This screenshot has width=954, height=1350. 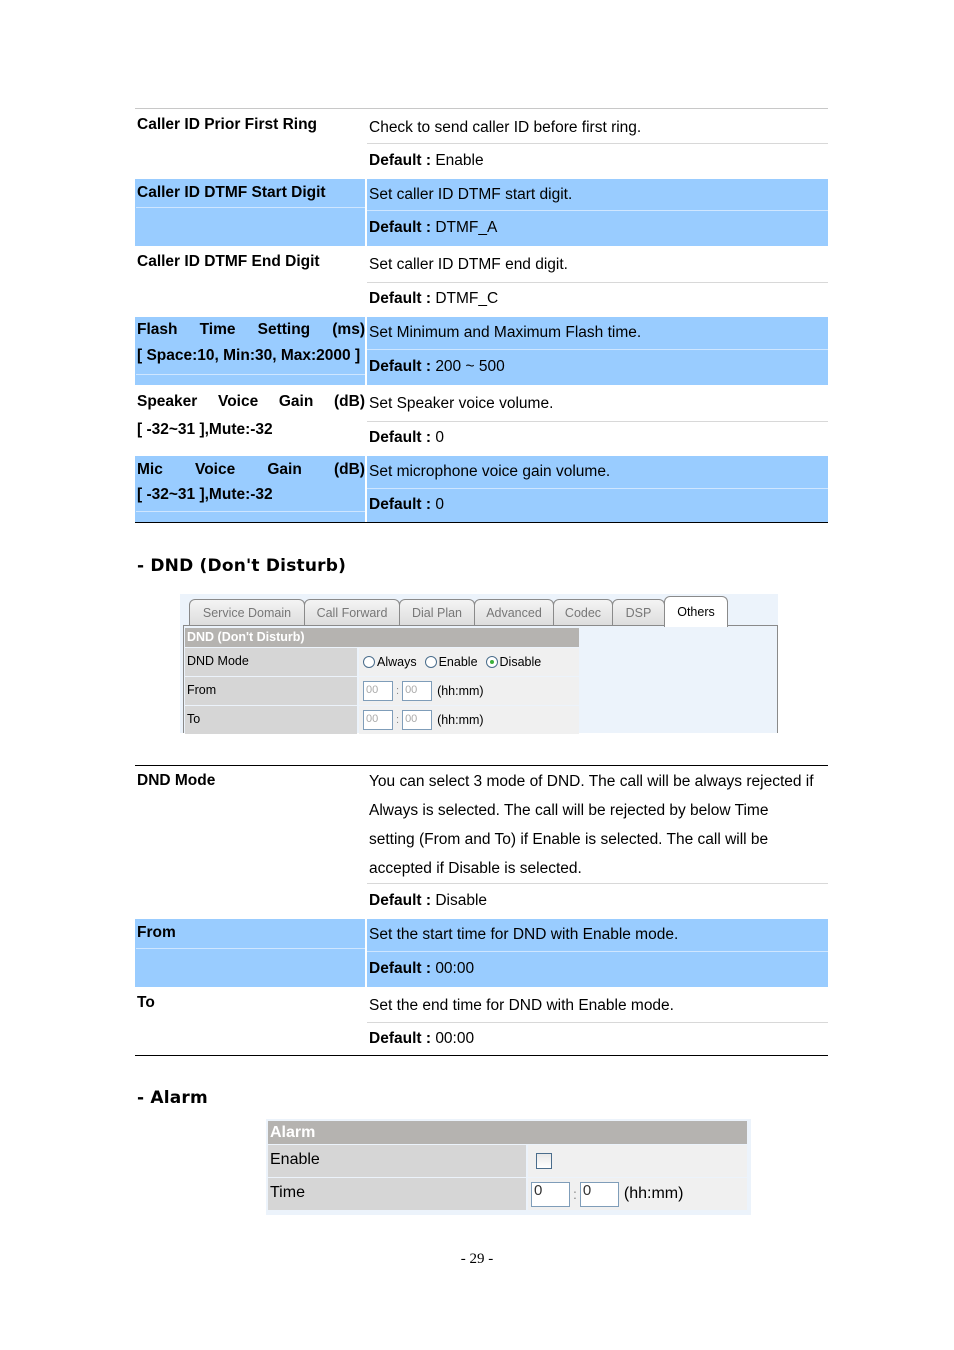 I want to click on panel-border-left, so click(x=183, y=679).